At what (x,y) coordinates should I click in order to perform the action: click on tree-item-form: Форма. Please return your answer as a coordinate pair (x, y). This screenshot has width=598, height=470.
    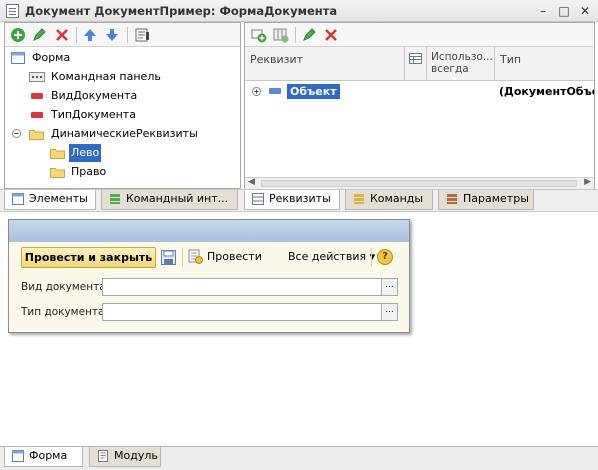
    Looking at the image, I should click on (122, 58).